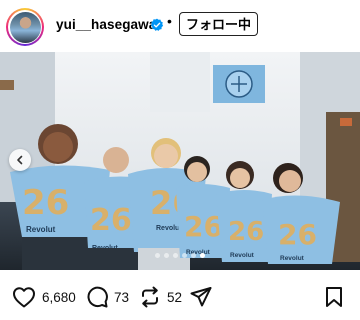  Describe the element at coordinates (157, 24) in the screenshot. I see `verified-badge-icon` at that location.